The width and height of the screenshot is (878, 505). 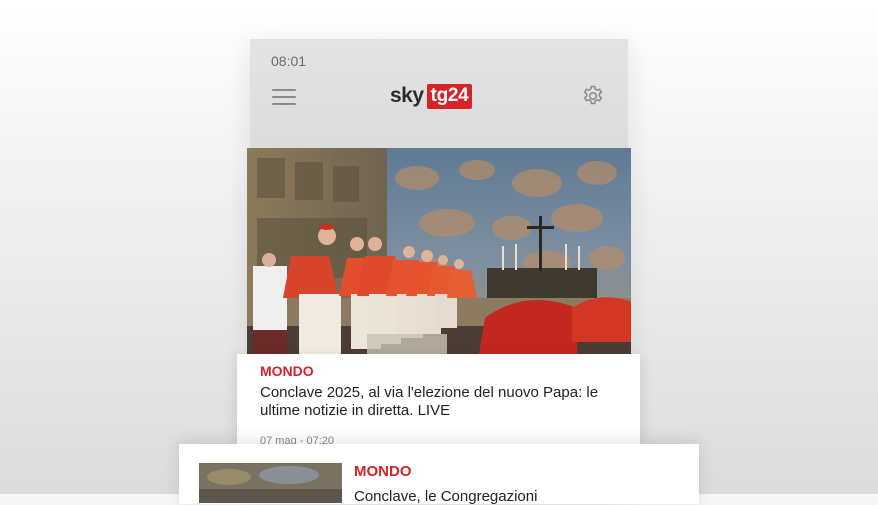 I want to click on skytg24-logo: sky tg24, so click(x=431, y=96).